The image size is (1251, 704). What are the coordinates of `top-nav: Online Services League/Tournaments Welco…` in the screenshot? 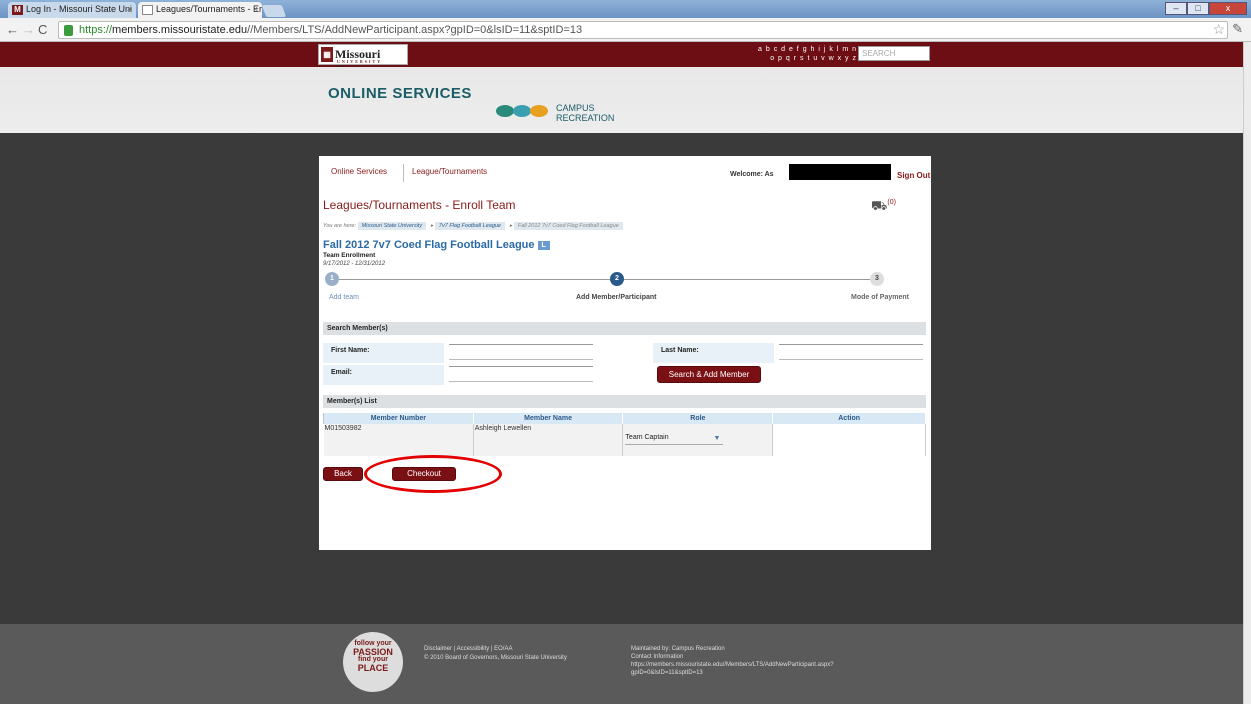 It's located at (625, 174).